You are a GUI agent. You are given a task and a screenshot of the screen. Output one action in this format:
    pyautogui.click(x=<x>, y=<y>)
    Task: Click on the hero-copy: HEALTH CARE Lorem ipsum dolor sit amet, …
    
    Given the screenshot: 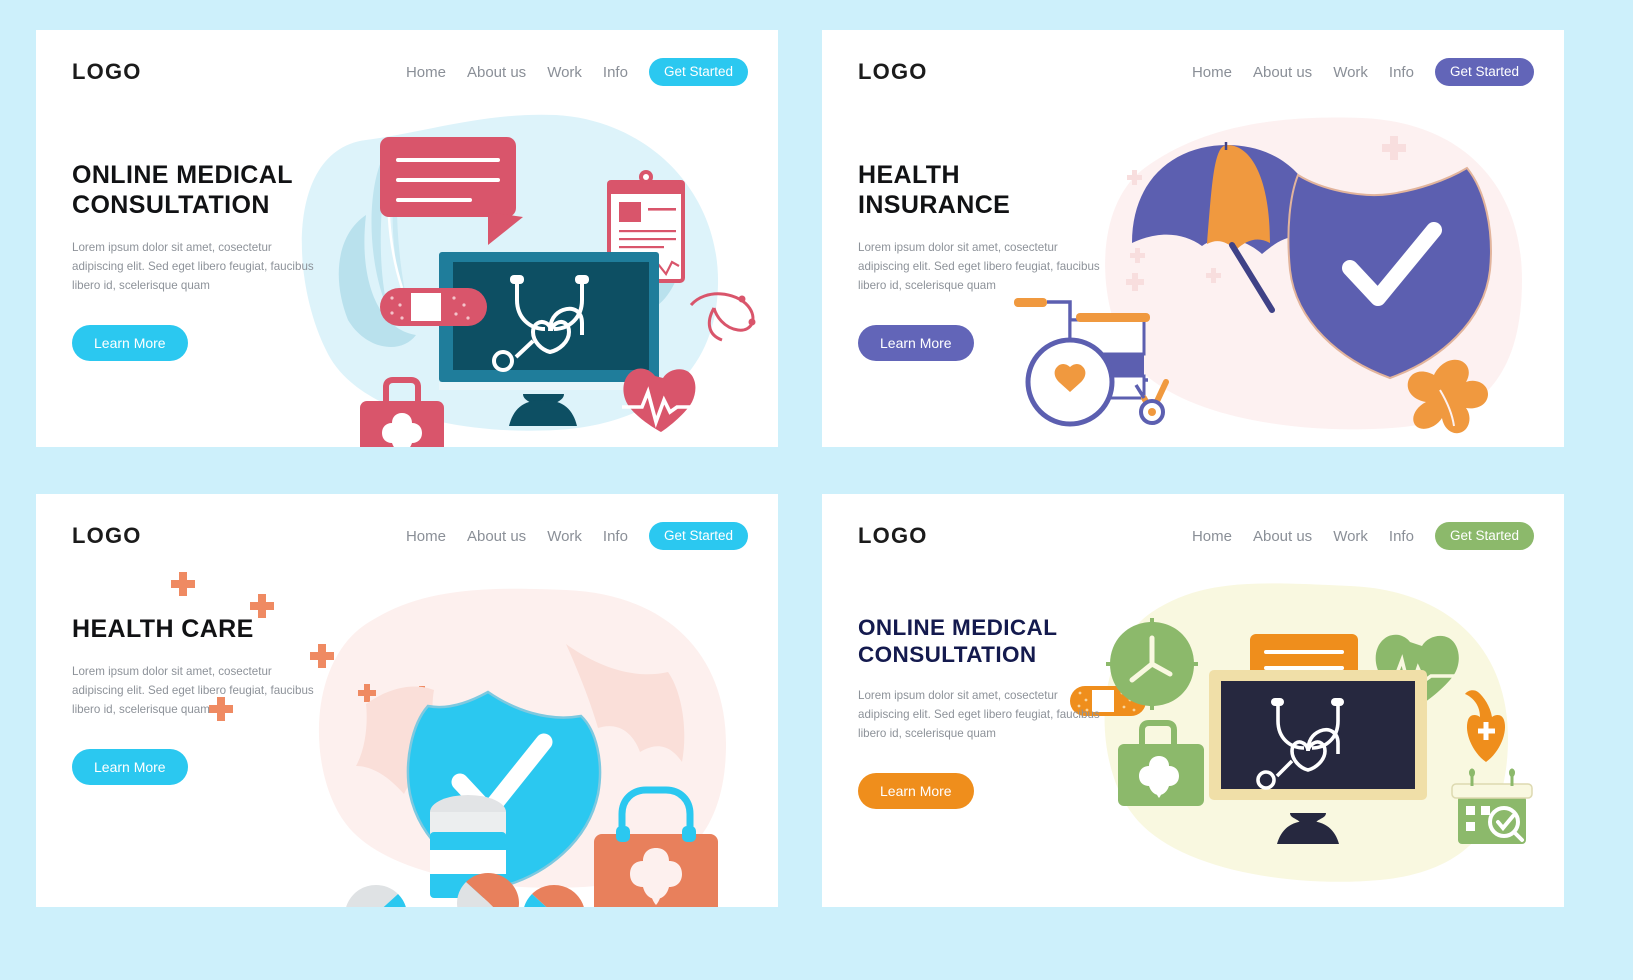 What is the action you would take?
    pyautogui.click(x=222, y=700)
    